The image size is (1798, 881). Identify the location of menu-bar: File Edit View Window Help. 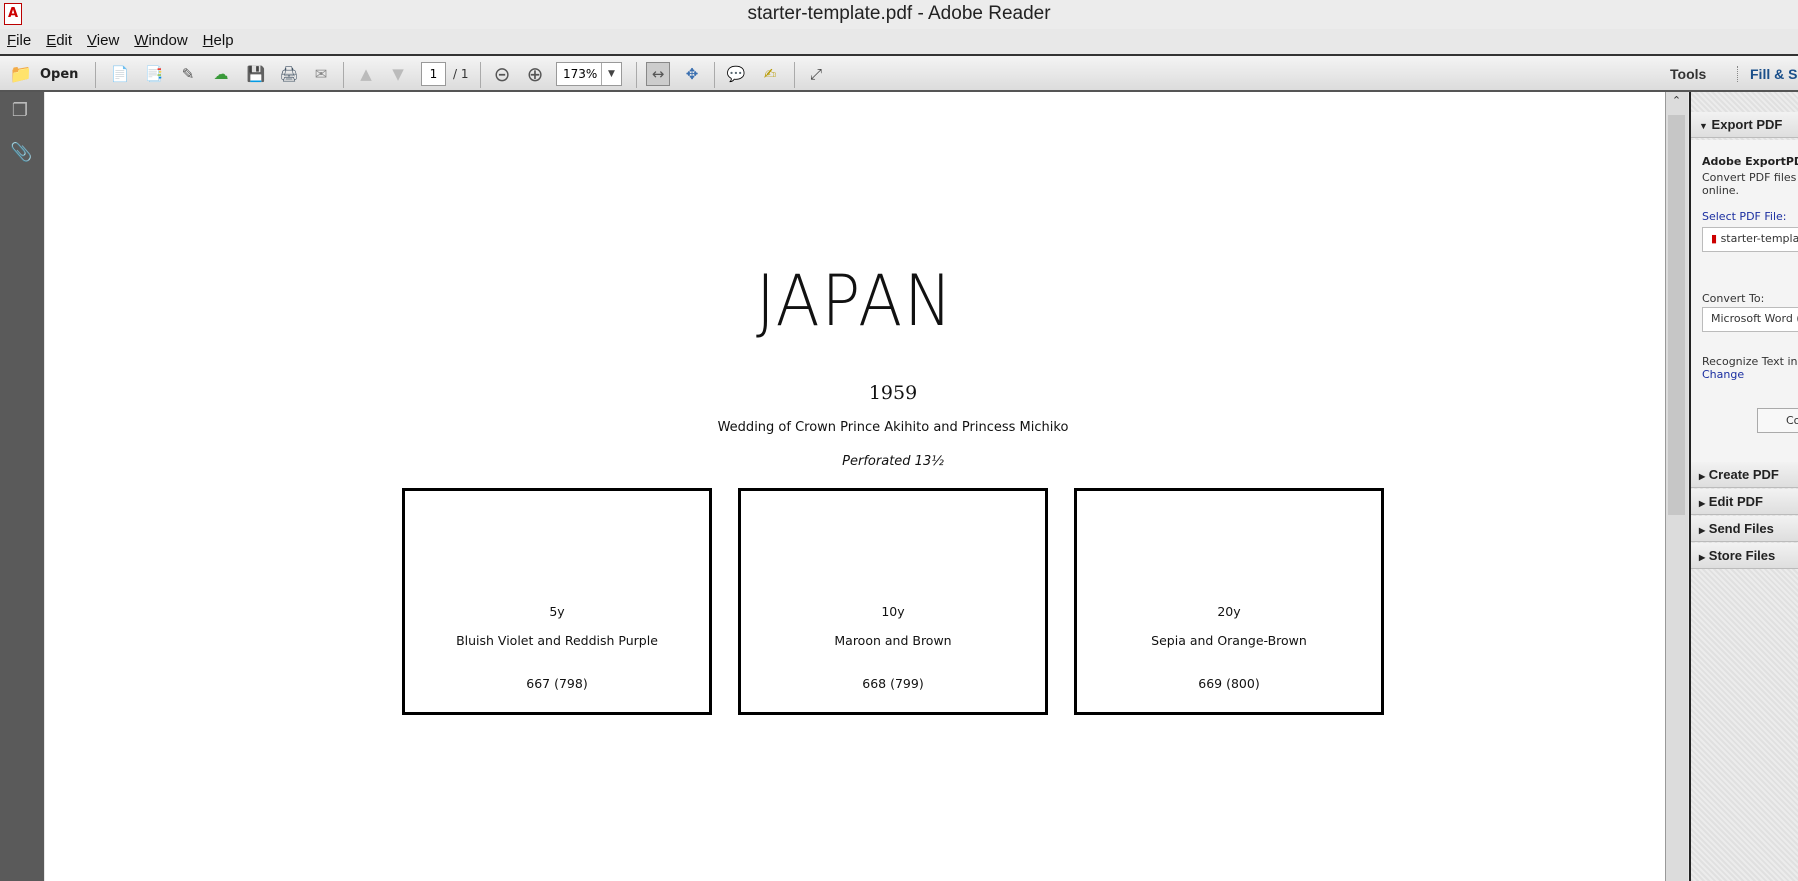
(899, 41).